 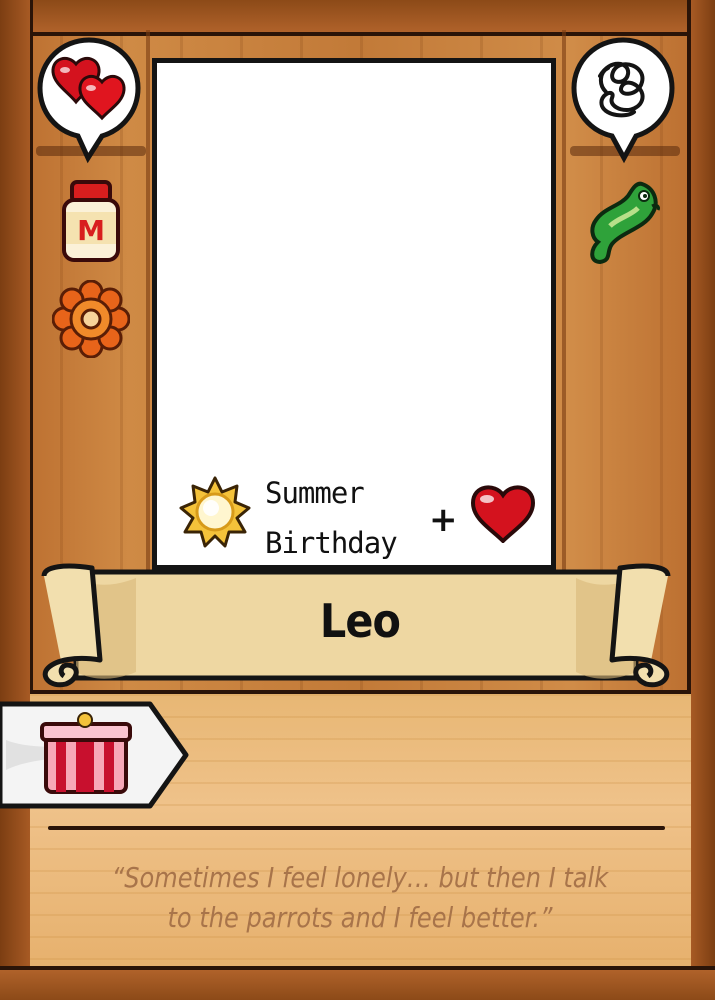 I want to click on mayonnaise-jar-icon: M, so click(x=91, y=221).